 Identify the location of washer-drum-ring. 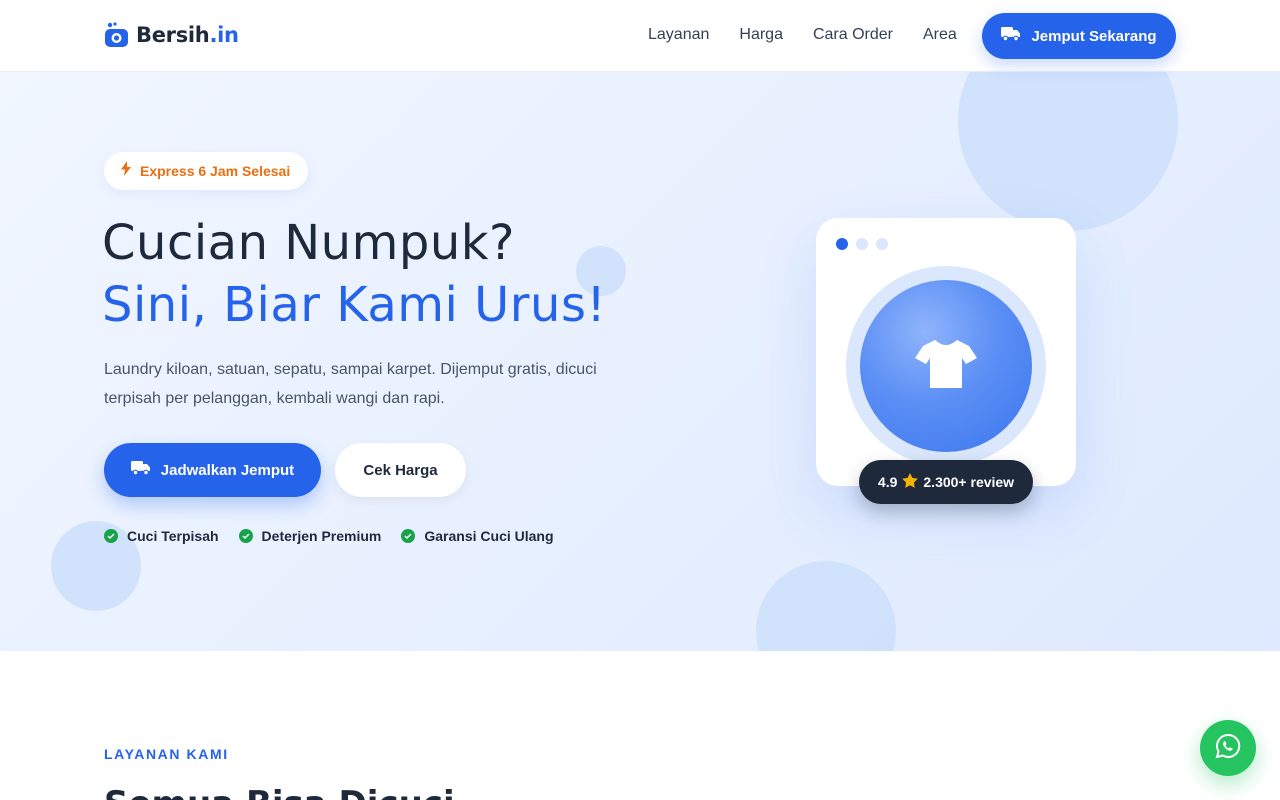
(946, 366).